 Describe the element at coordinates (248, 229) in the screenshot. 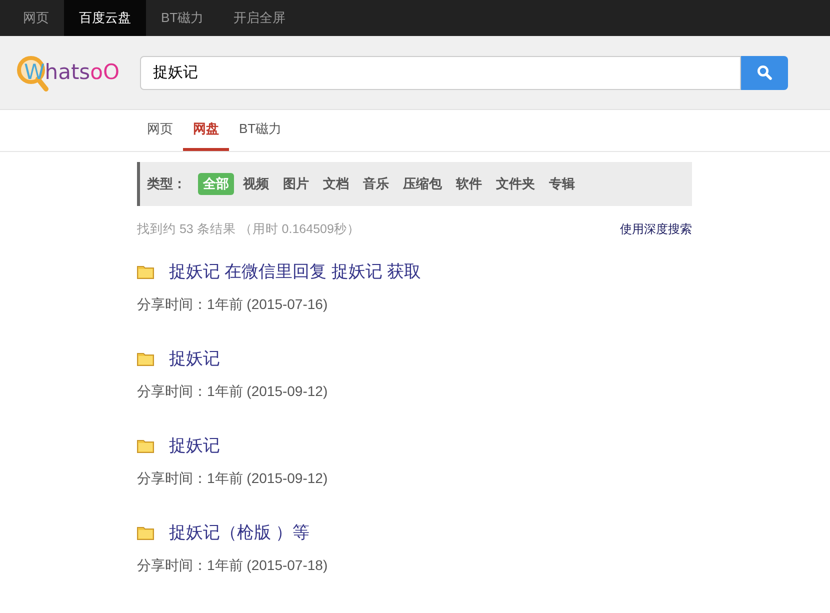

I see `result-stats: 找到约 53 条结果 （用时 0.164509秒）` at that location.